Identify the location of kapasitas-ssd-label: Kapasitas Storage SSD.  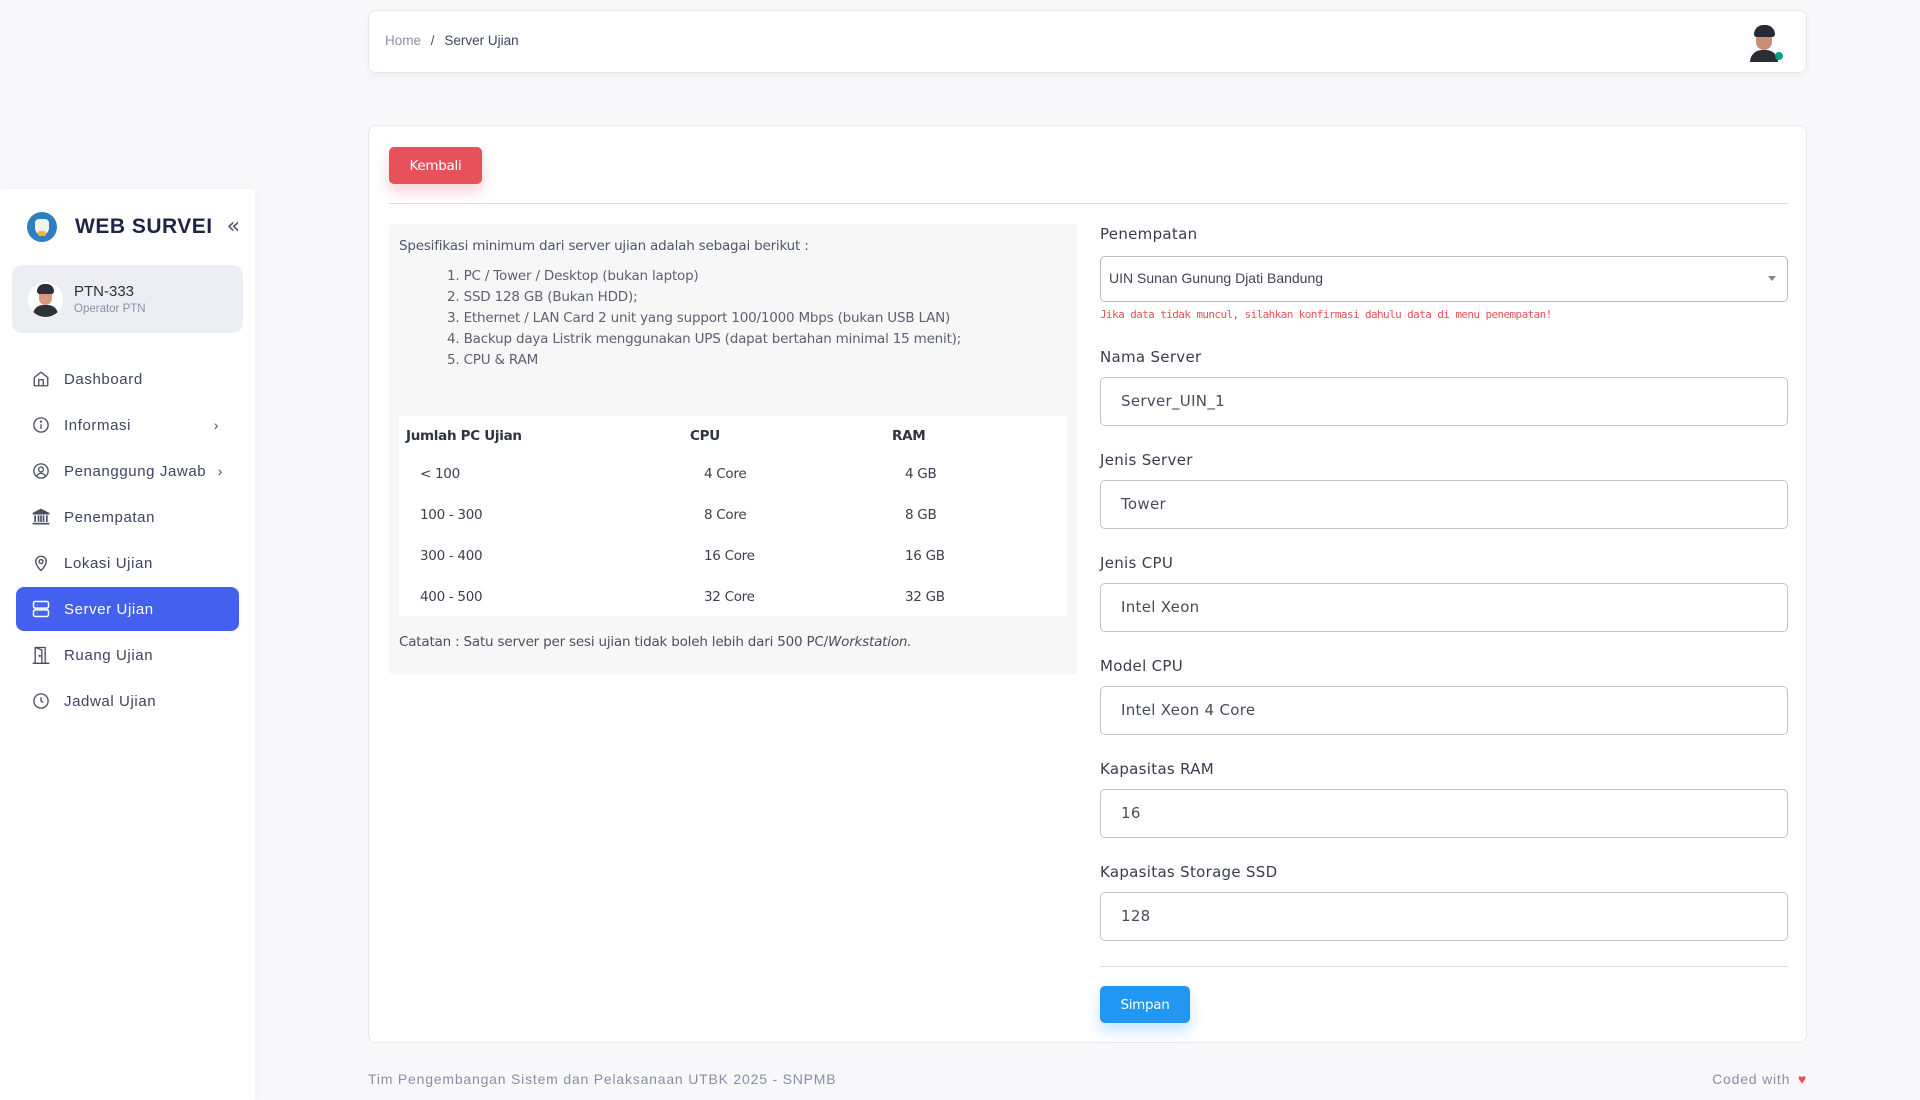
(1189, 872).